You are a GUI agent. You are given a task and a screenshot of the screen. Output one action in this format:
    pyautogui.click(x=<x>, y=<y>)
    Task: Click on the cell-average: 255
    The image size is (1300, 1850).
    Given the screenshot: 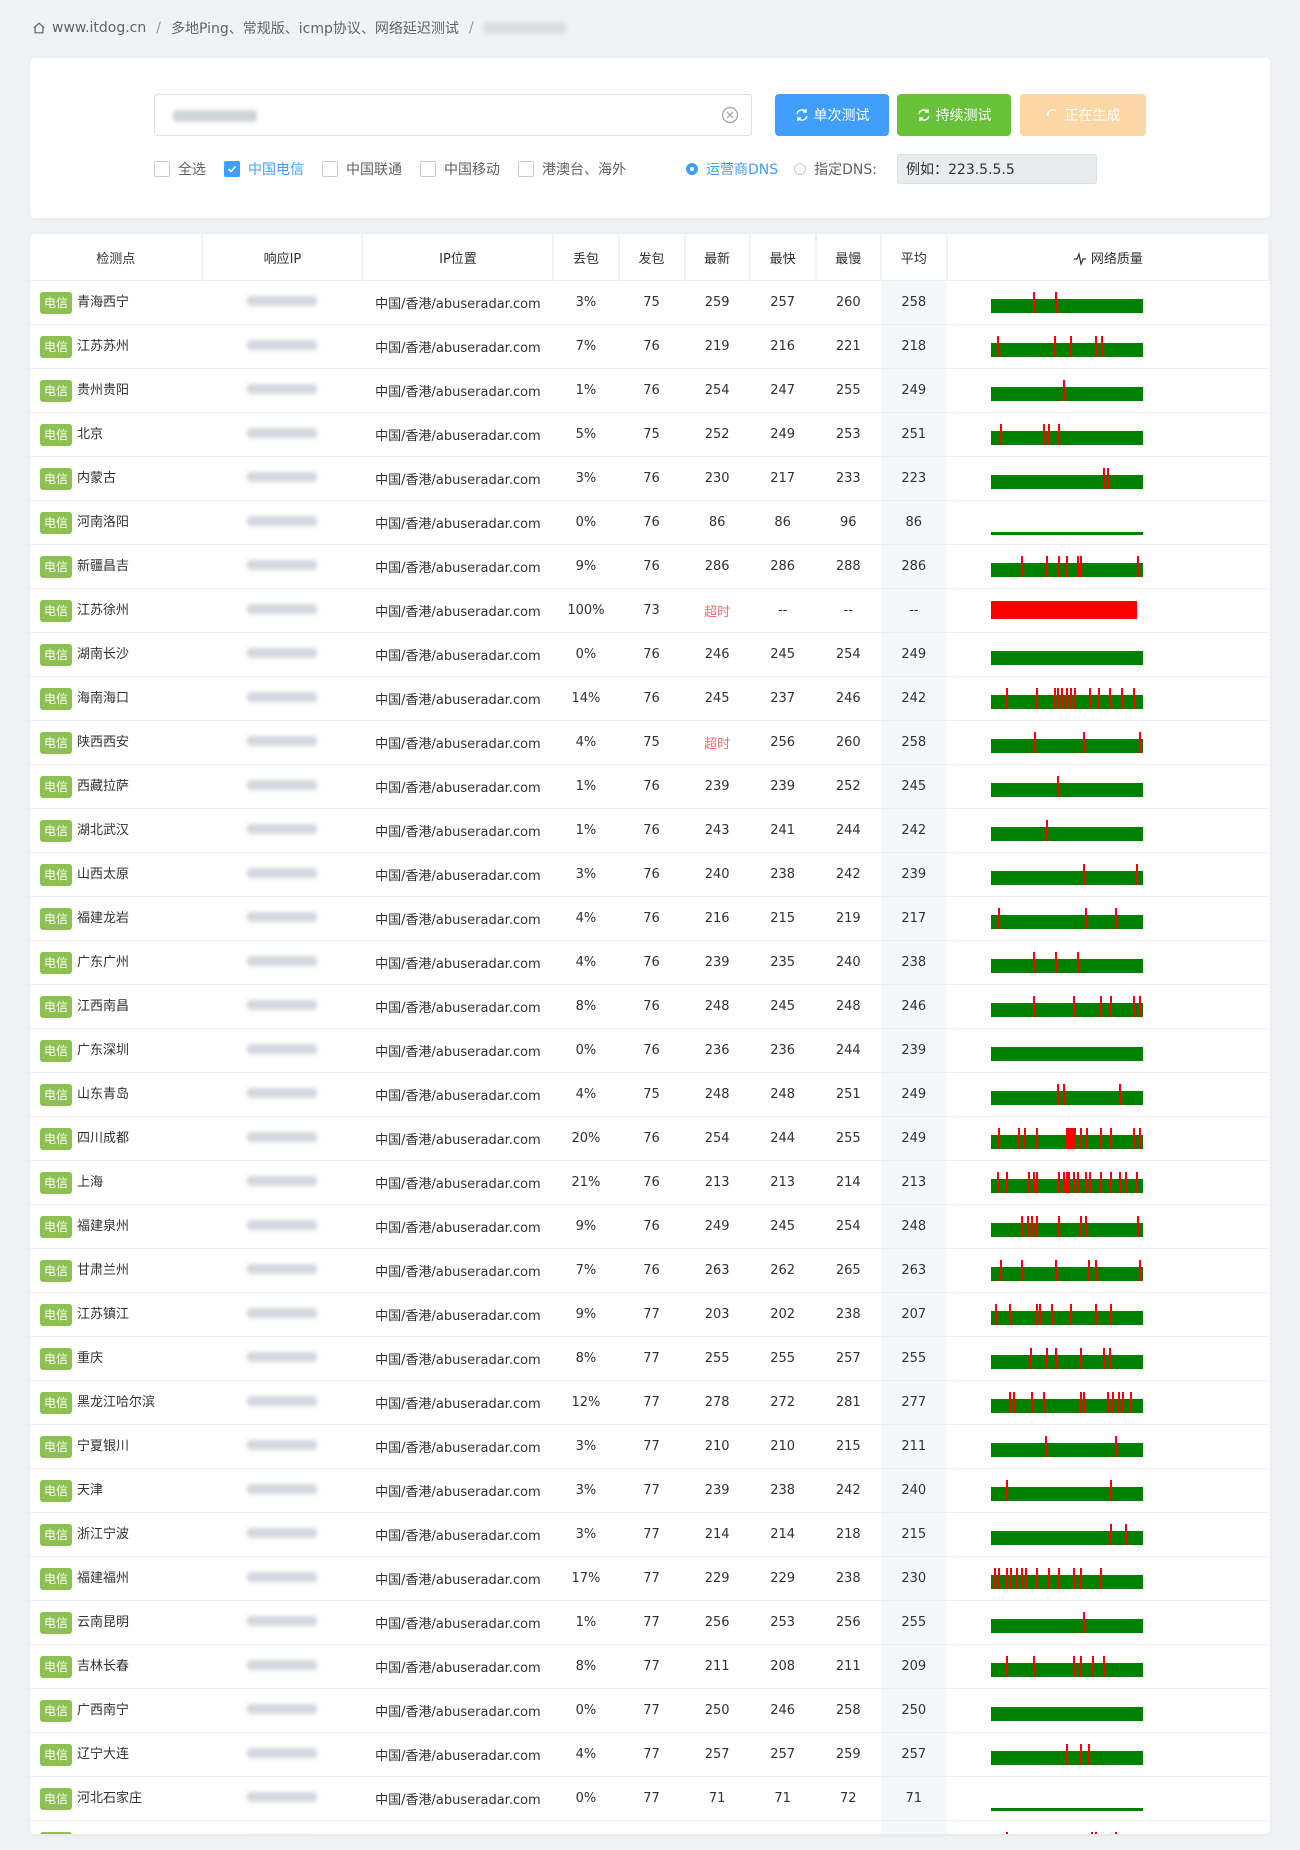 What is the action you would take?
    pyautogui.click(x=913, y=1622)
    